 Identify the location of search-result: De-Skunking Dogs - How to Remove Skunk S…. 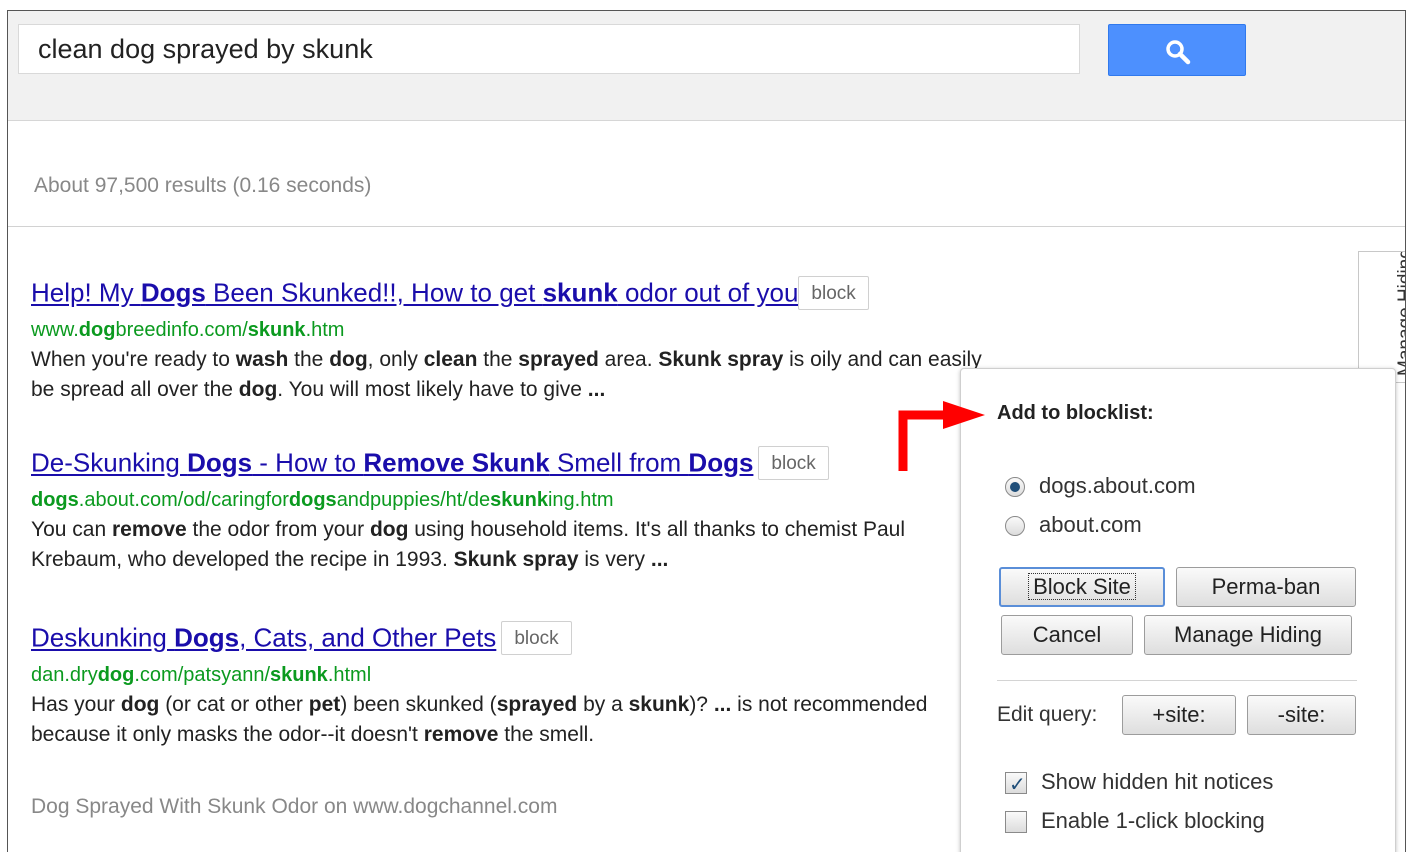
(531, 510).